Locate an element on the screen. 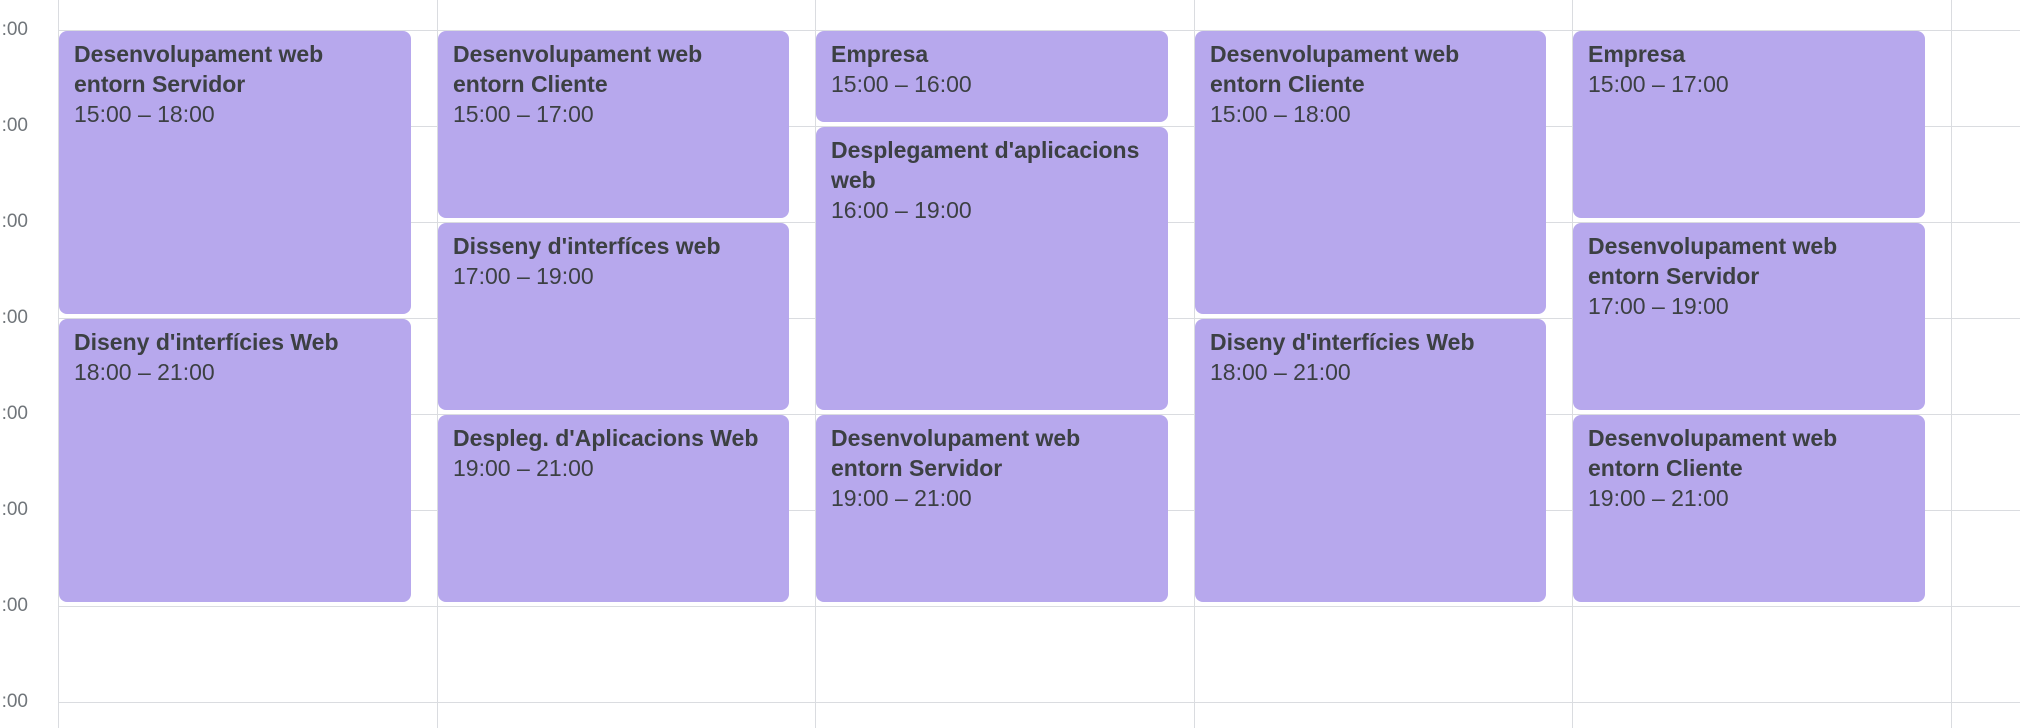  day-column-divider is located at coordinates (1951, 364).